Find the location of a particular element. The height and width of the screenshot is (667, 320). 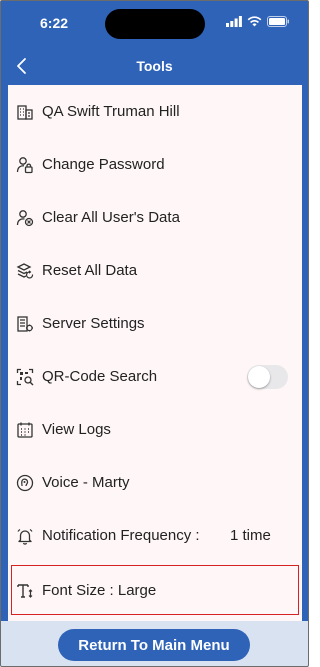

signal-icon is located at coordinates (234, 21).